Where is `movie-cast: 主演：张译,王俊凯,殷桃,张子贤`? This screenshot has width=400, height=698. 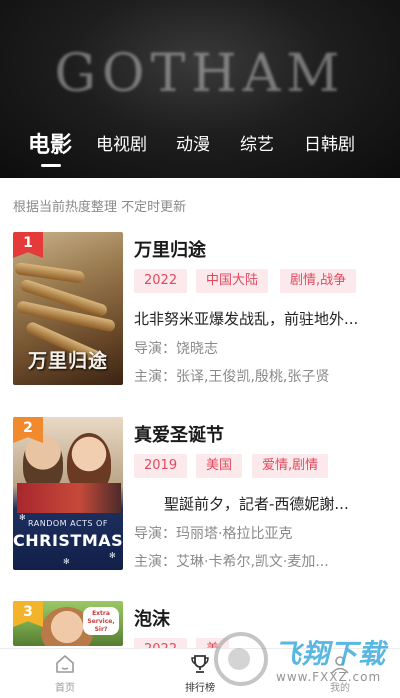
movie-cast: 主演：张译,王俊凯,殷桃,张子贤 is located at coordinates (232, 377).